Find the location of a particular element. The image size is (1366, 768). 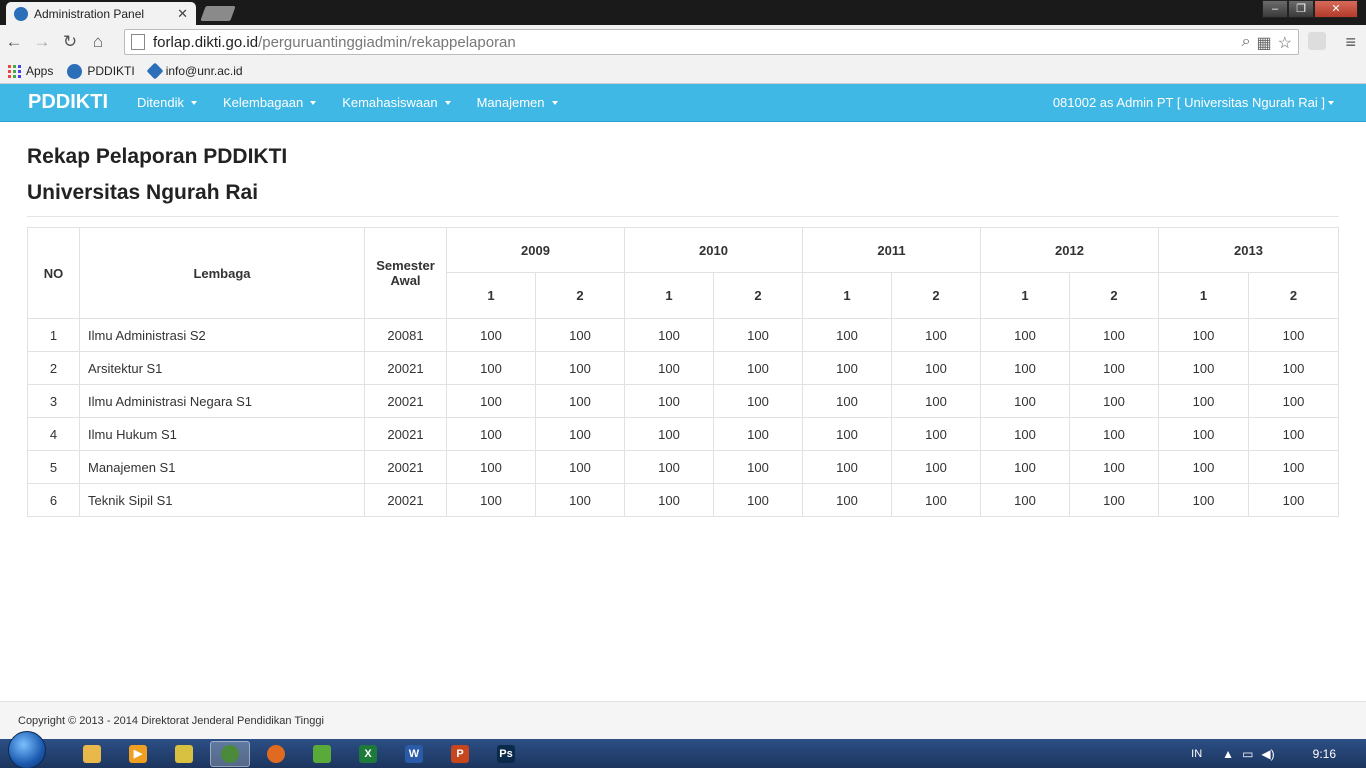

cell-no: 5 is located at coordinates (53, 467).